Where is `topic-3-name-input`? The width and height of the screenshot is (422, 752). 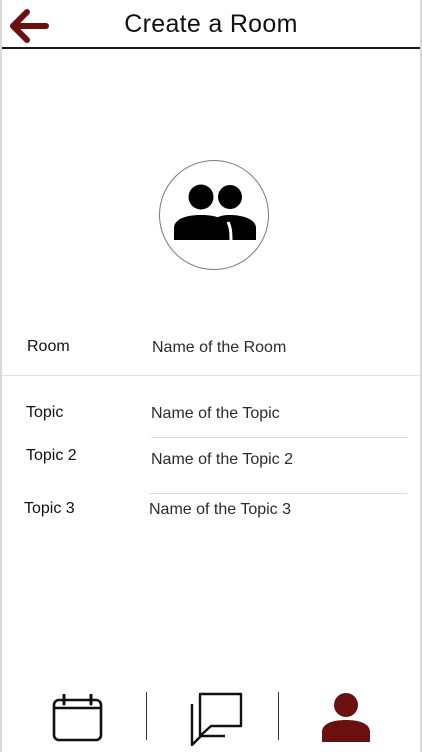
topic-3-name-input is located at coordinates (274, 510).